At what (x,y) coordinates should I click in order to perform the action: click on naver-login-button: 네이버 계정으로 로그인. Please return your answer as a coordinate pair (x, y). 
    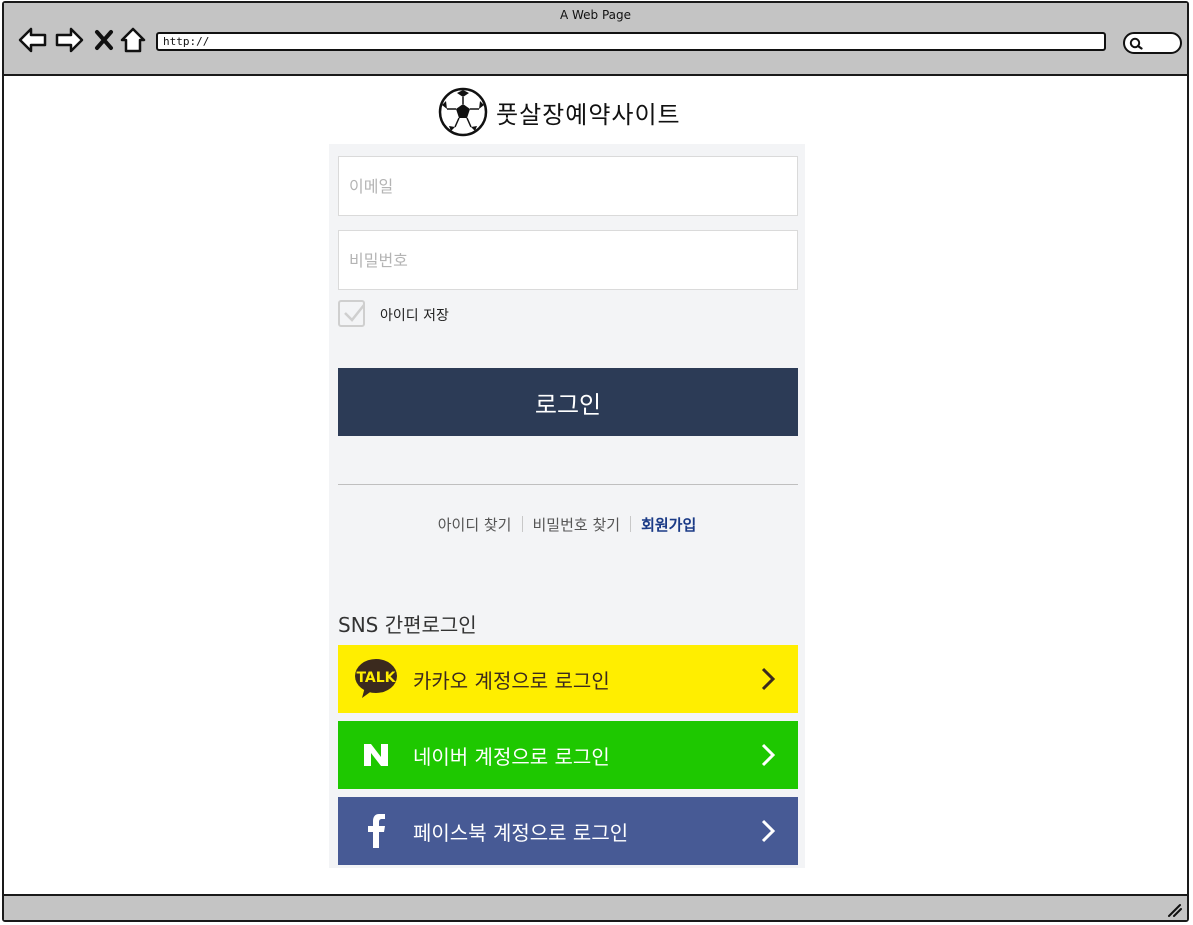
    Looking at the image, I should click on (568, 755).